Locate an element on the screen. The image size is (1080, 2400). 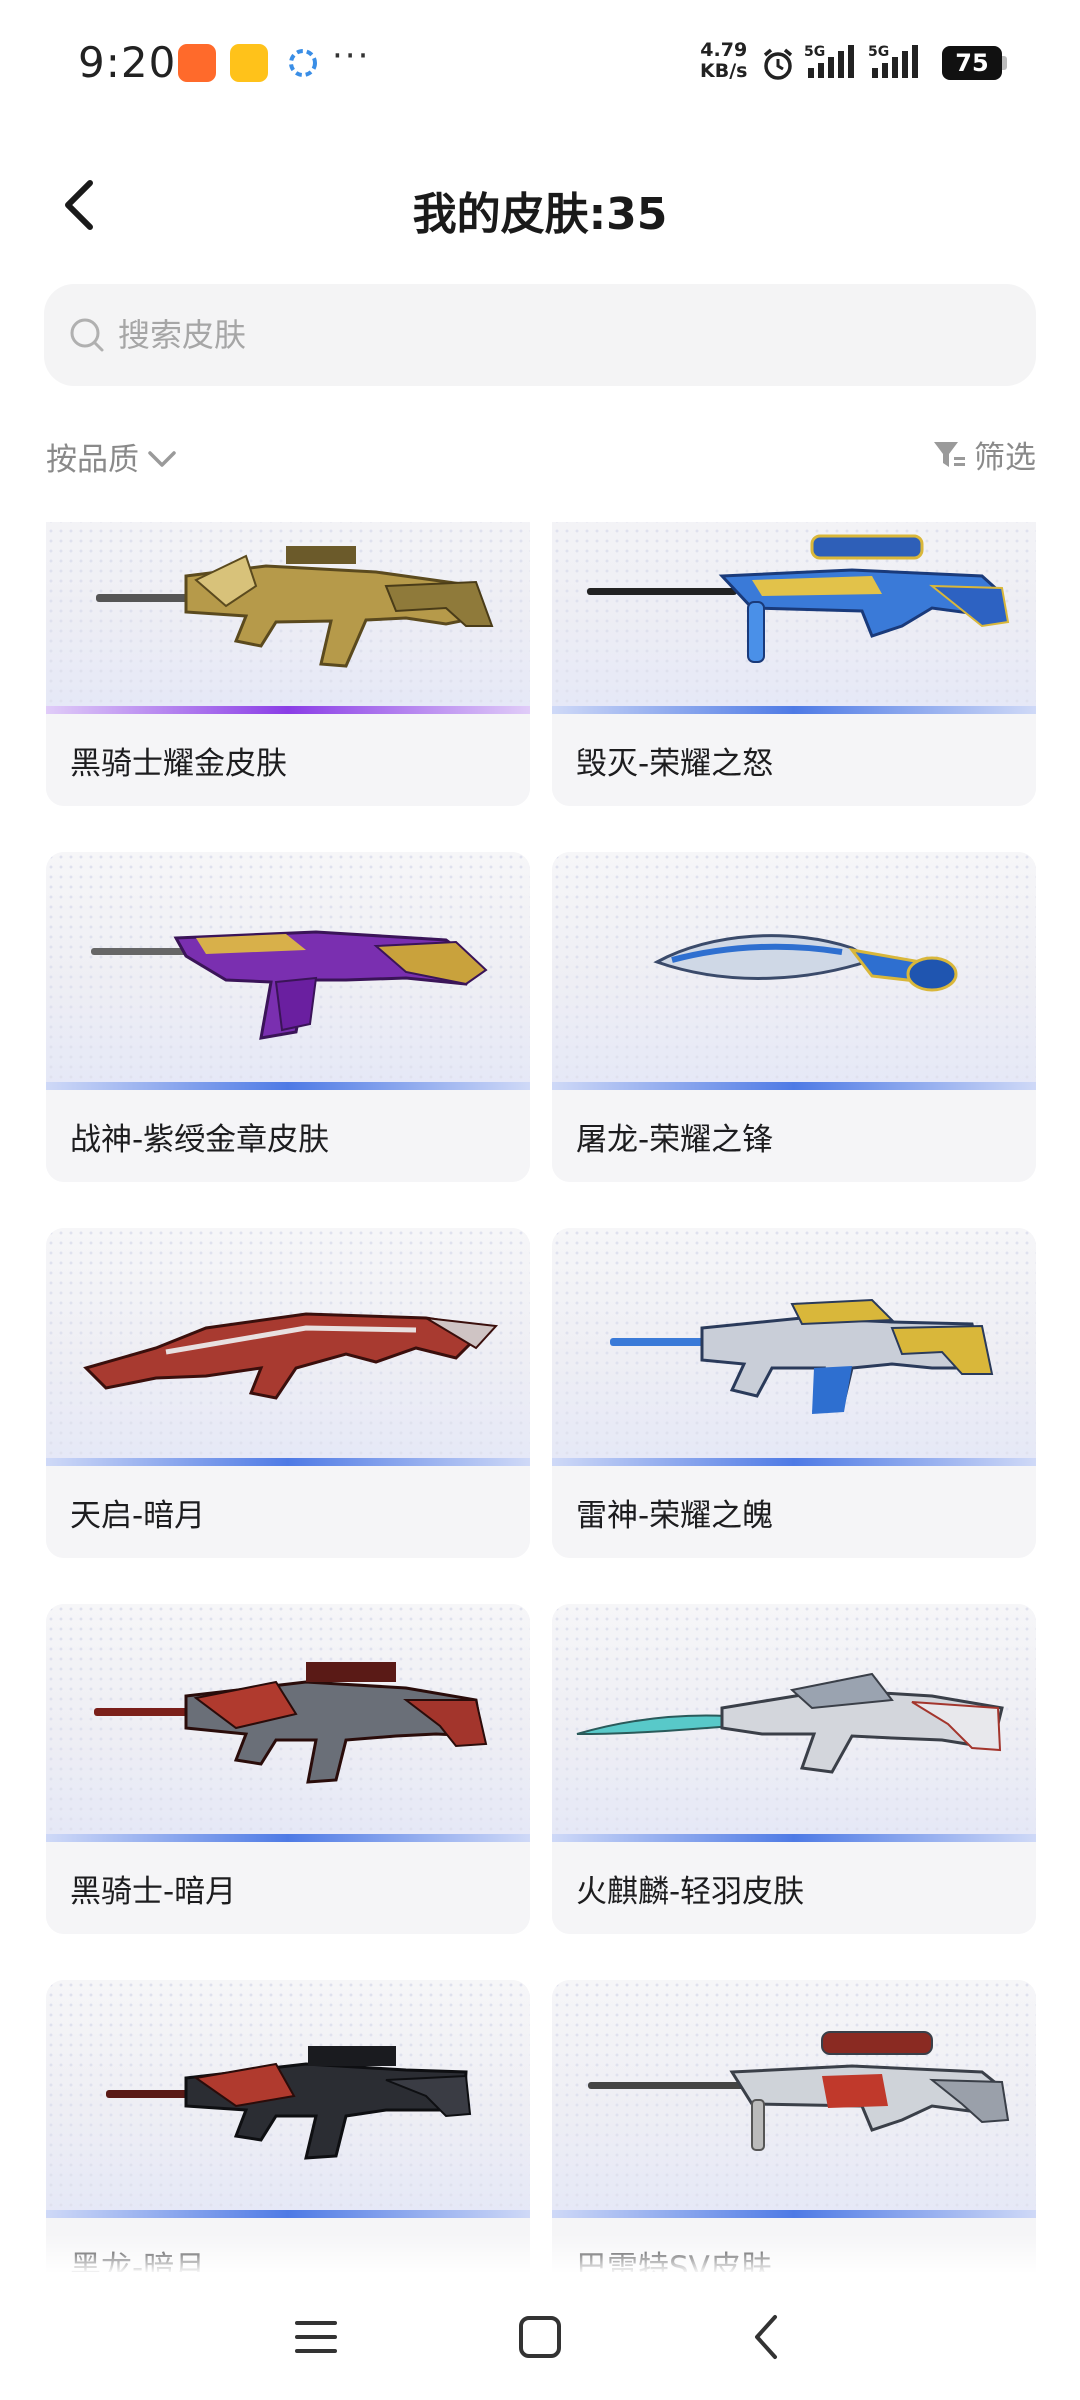
grid-bottom-fade is located at coordinates (540, 2254).